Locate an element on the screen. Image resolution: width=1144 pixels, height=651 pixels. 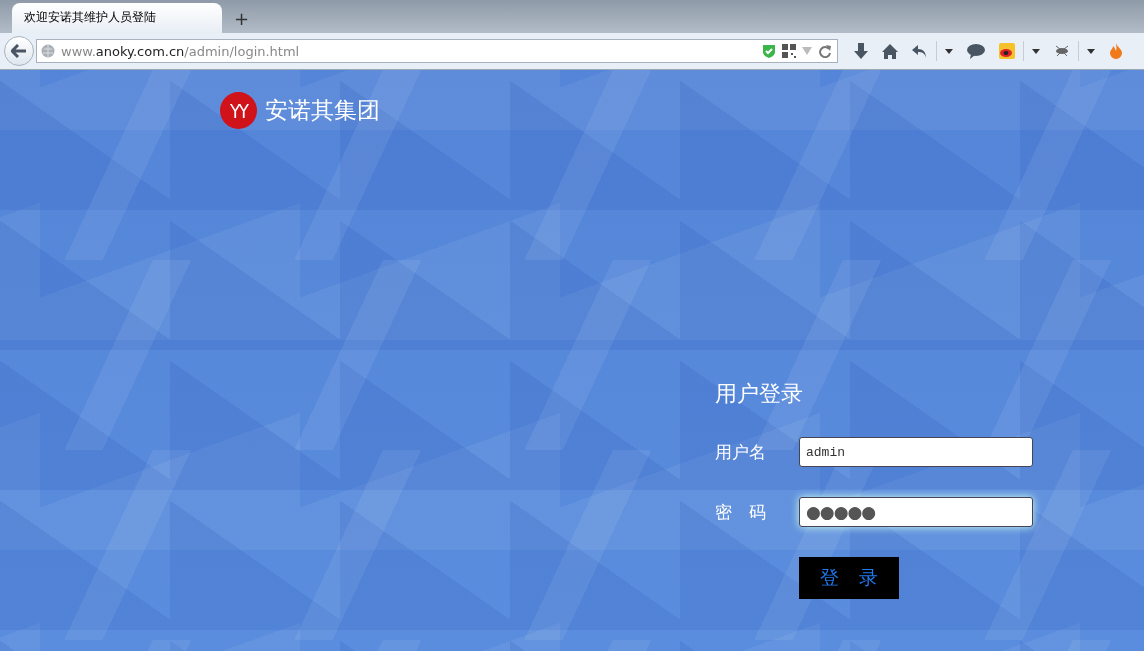
username-field: admin is located at coordinates (916, 452).